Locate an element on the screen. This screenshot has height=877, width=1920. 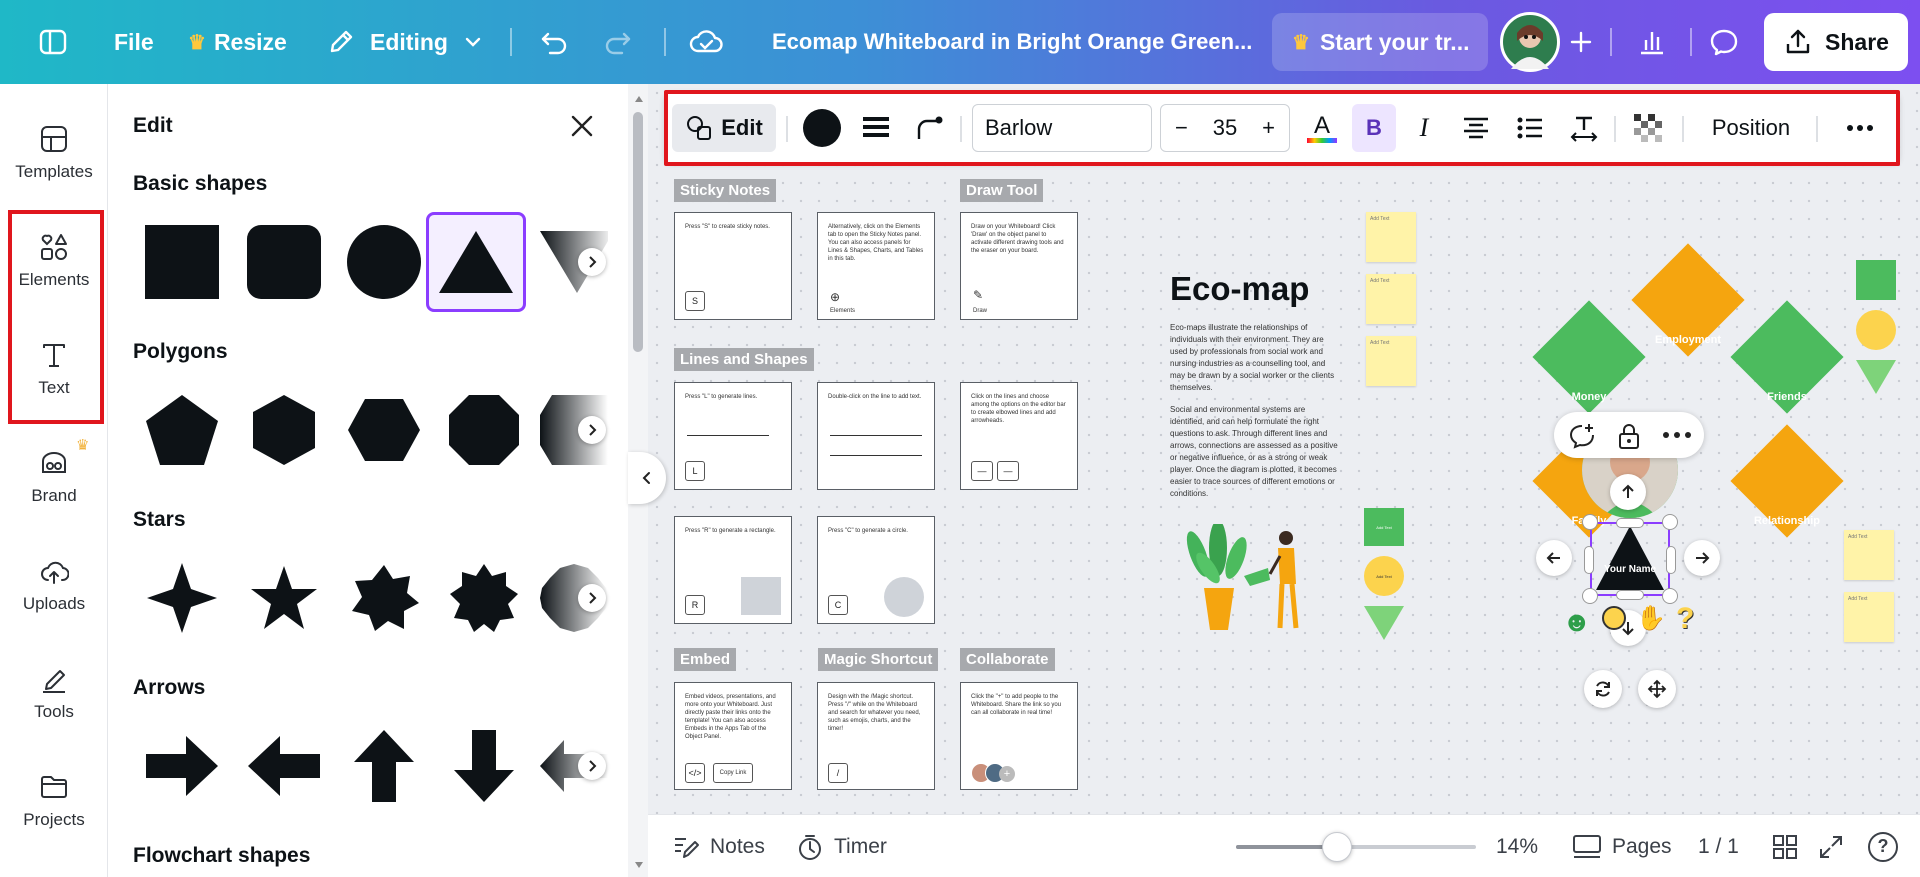
pages-button: Pages is located at coordinates (1622, 846).